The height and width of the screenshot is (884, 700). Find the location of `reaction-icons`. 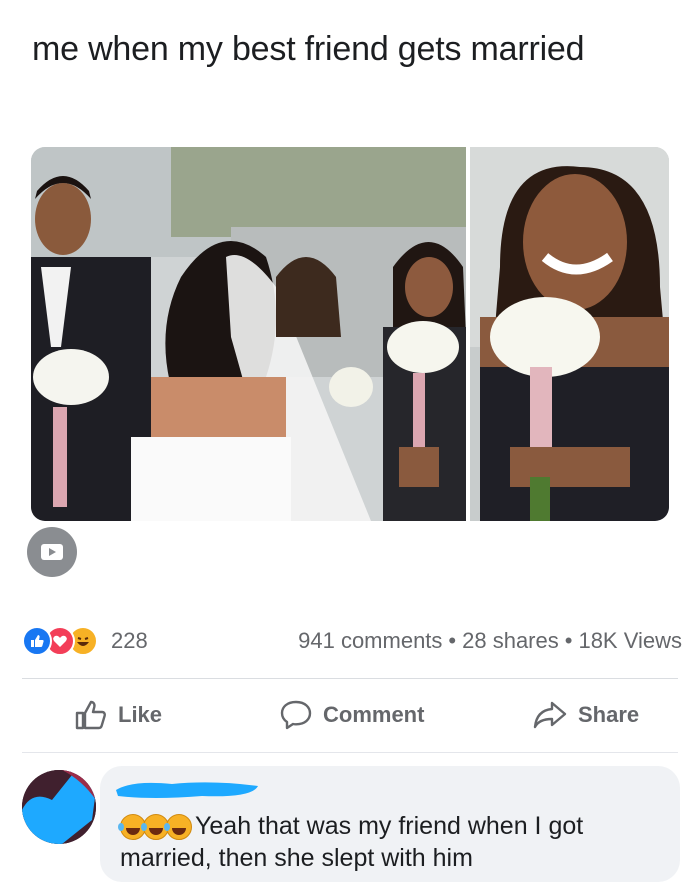

reaction-icons is located at coordinates (60, 641).